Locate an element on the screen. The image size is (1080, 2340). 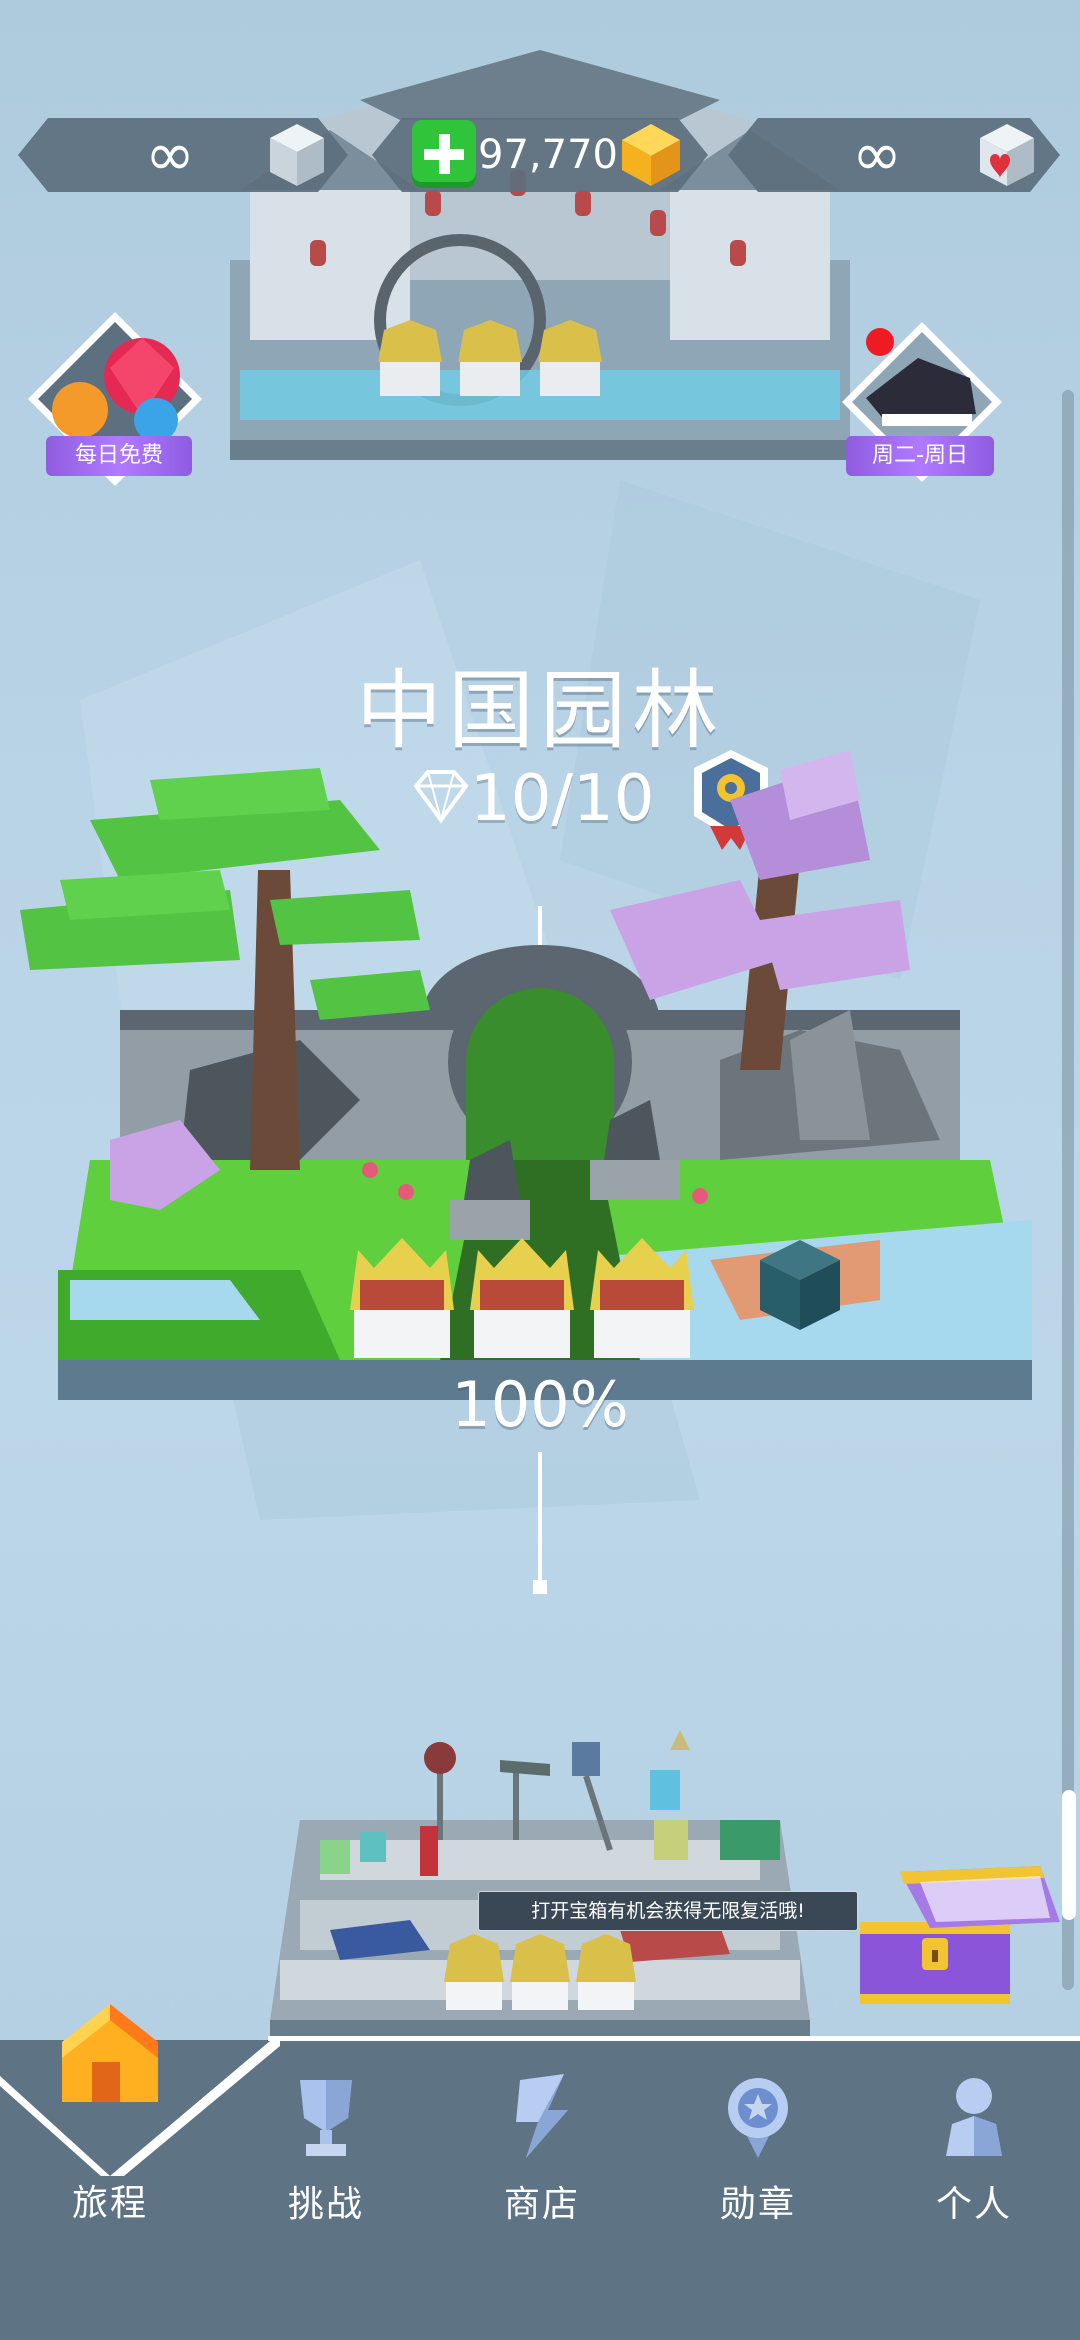
weekend-event-label: 周二-周日 is located at coordinates (920, 456).